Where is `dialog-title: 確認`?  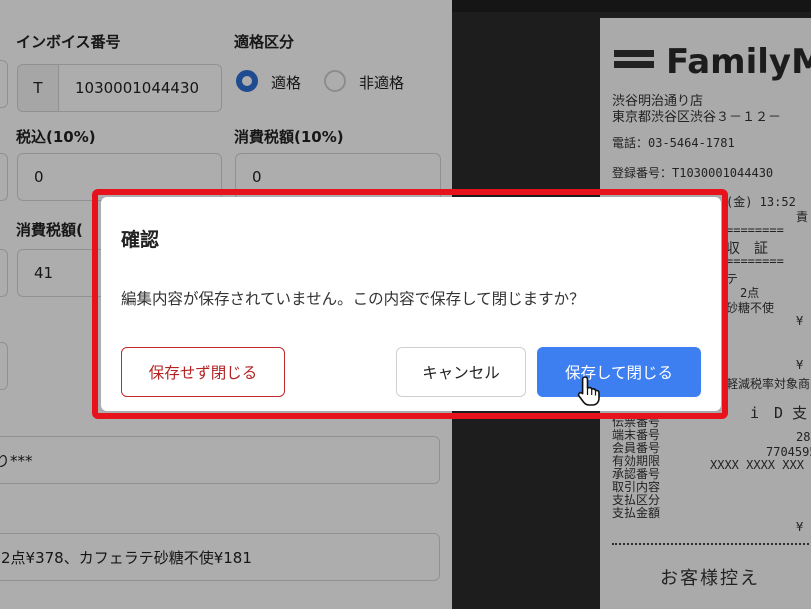 dialog-title: 確認 is located at coordinates (140, 240).